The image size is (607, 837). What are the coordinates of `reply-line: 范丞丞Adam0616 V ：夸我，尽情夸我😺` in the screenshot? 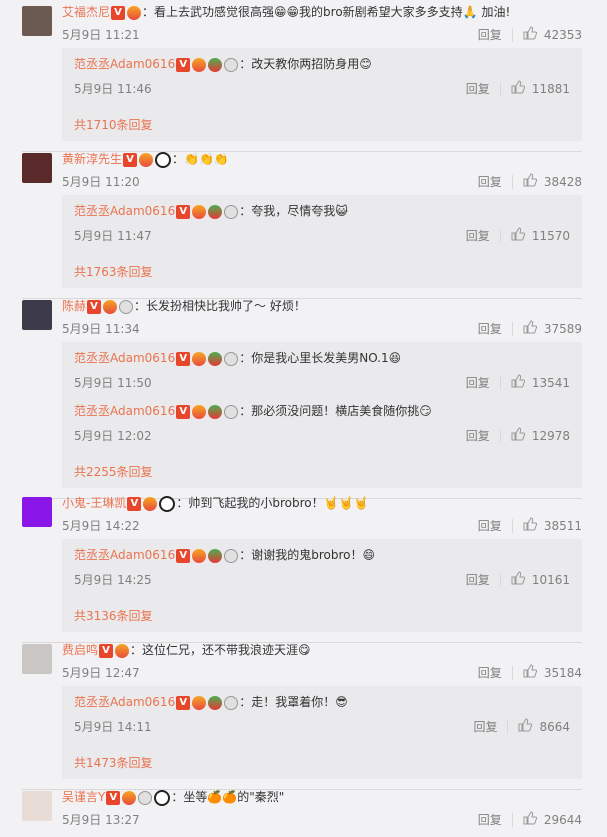 It's located at (211, 211).